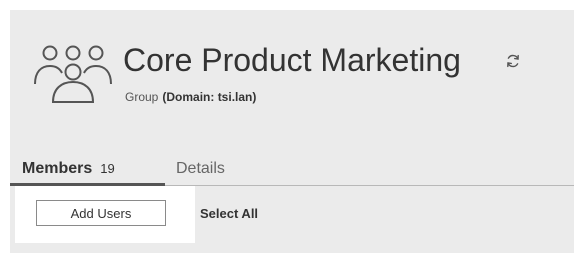 The width and height of the screenshot is (574, 253). What do you see at coordinates (107, 168) in the screenshot?
I see `members-count-badge: 19` at bounding box center [107, 168].